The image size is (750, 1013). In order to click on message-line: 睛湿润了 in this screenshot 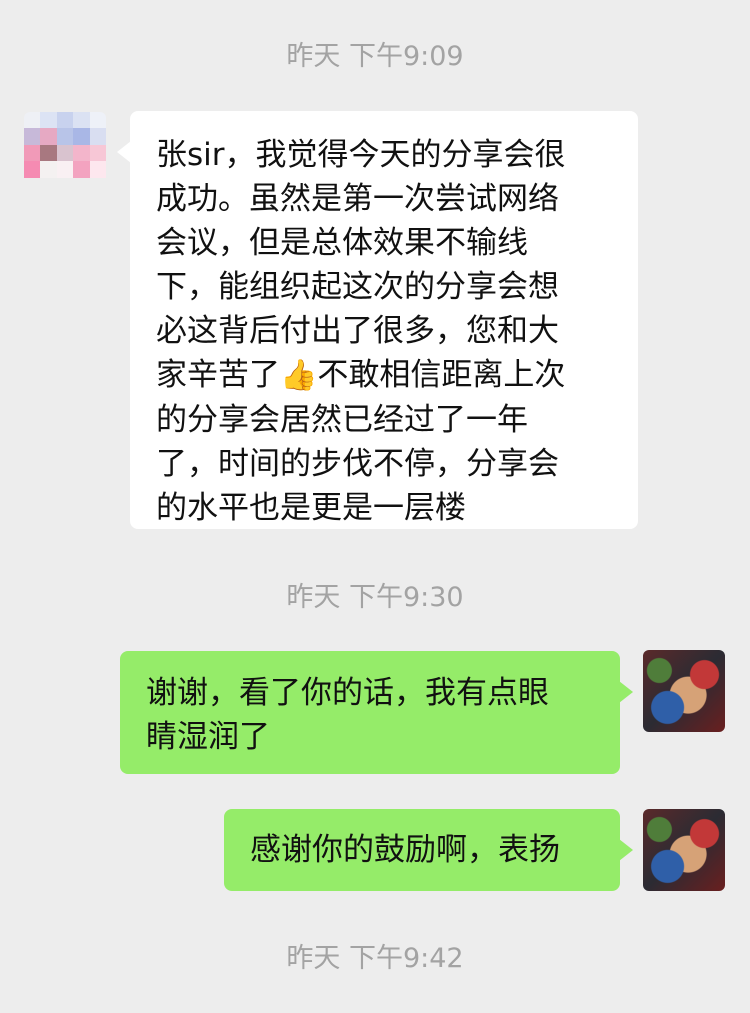, I will do `click(208, 737)`.